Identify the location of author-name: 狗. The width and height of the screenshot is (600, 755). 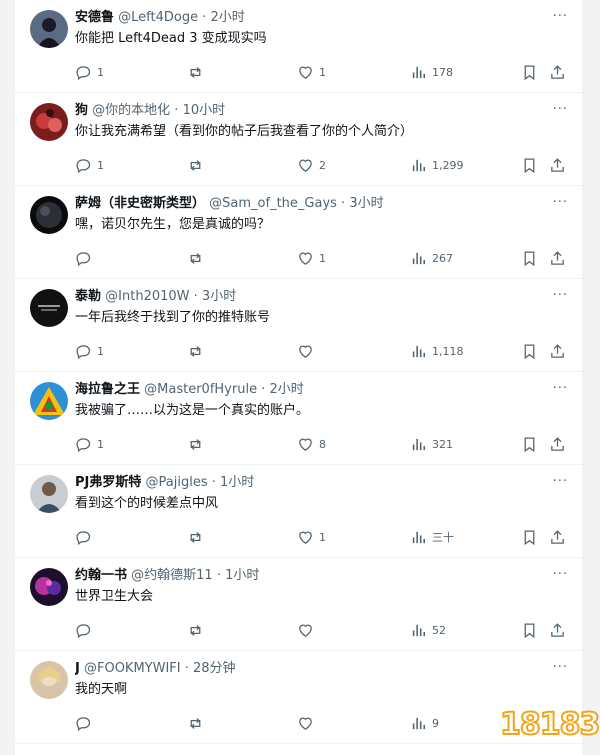
(81, 110).